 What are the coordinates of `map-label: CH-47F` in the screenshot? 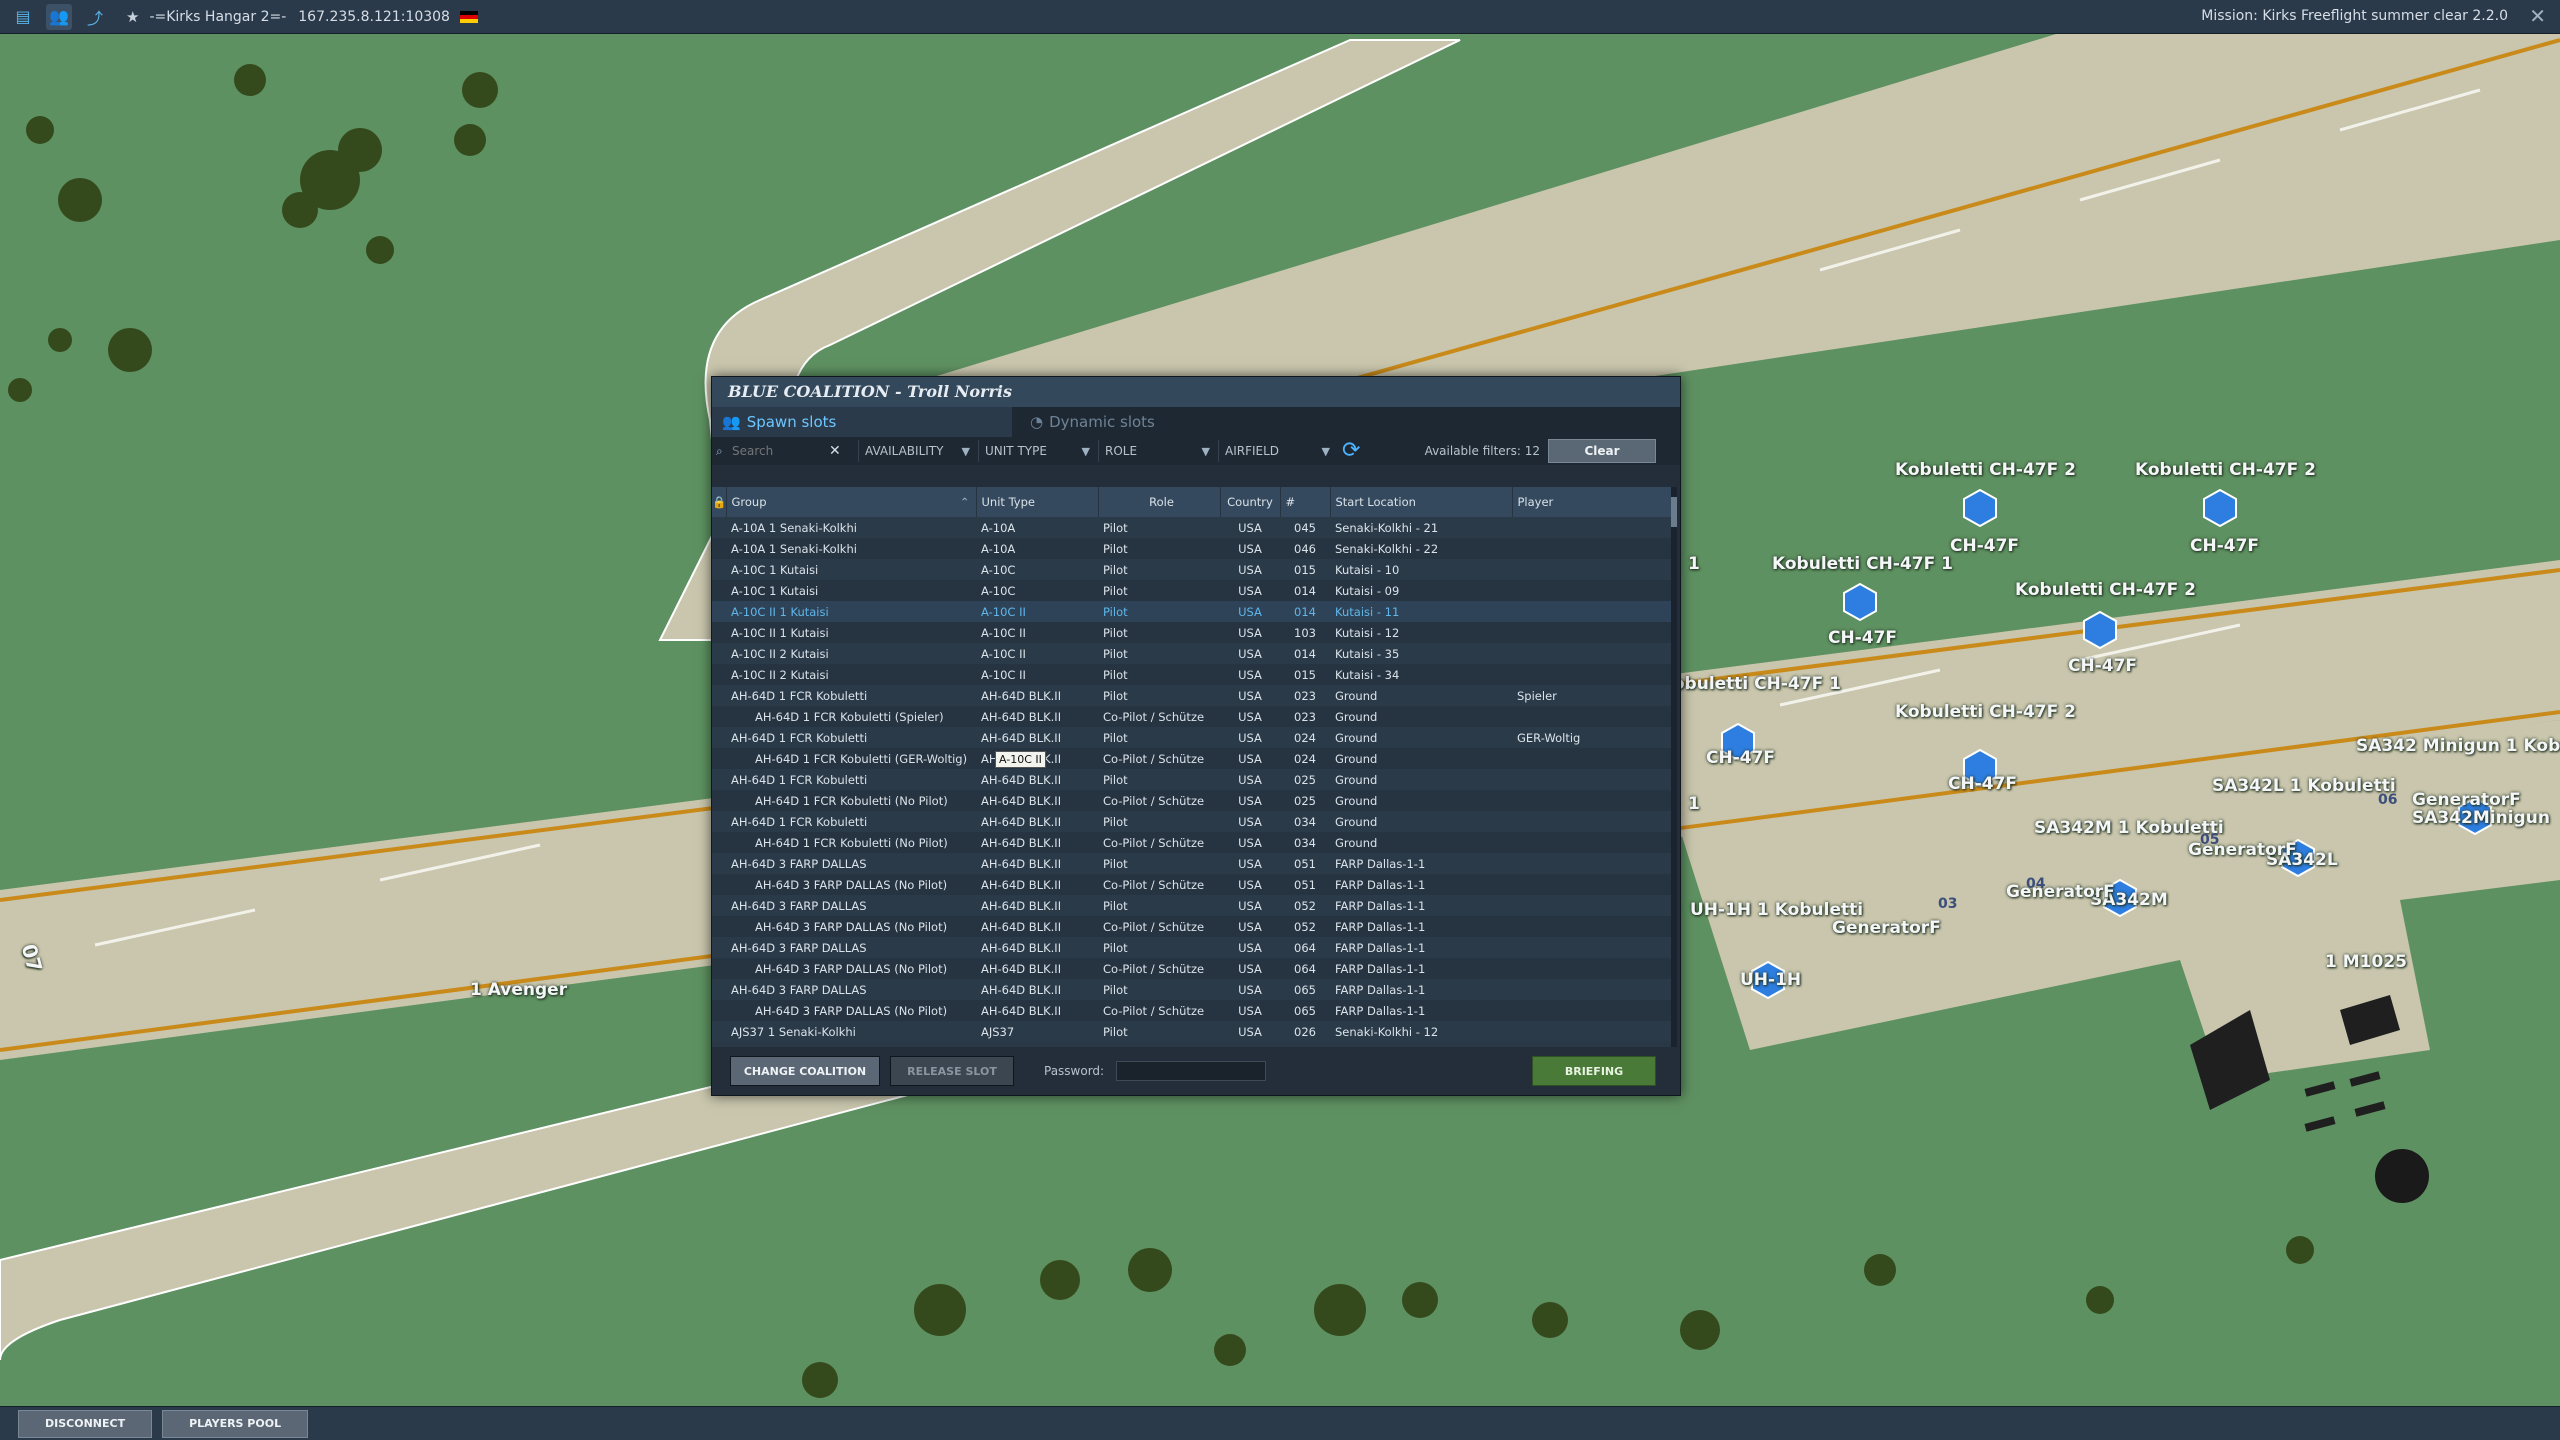 It's located at (1863, 638).